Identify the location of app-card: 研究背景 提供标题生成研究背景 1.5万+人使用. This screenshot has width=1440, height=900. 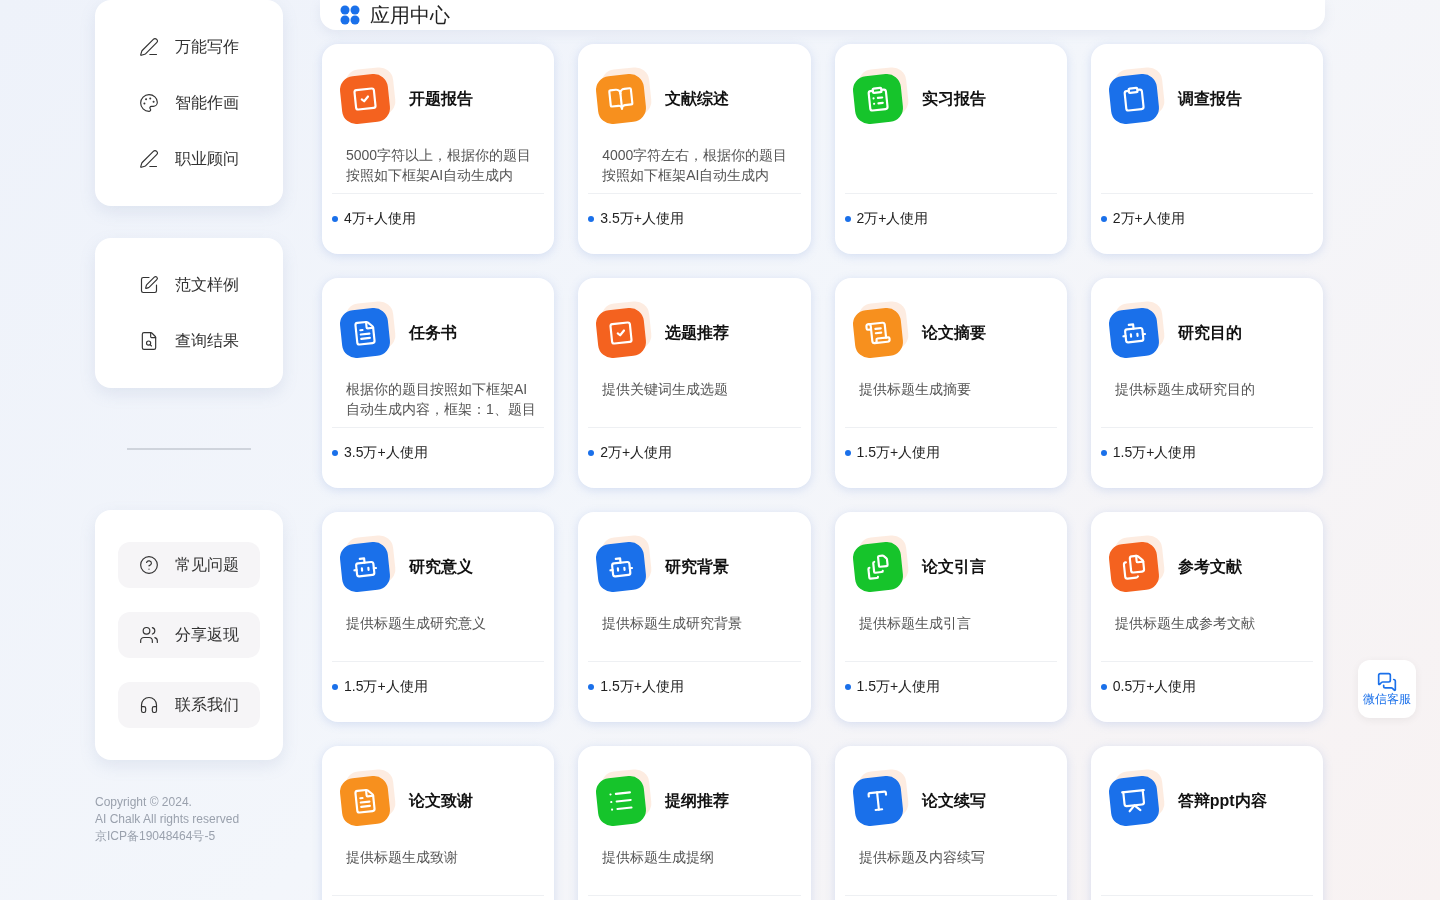
(694, 617).